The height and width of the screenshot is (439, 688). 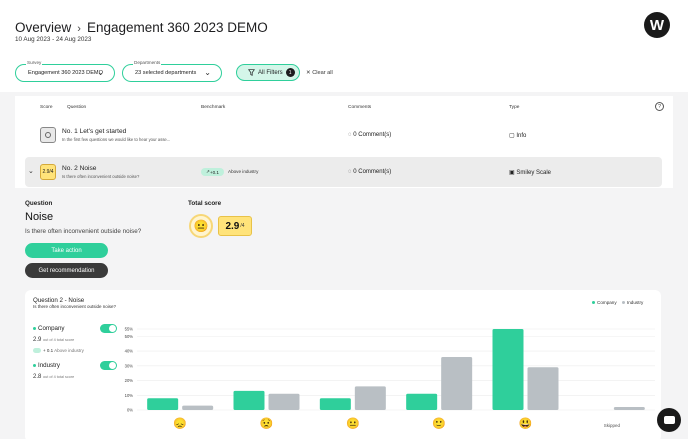 I want to click on chat-icon, so click(x=669, y=420).